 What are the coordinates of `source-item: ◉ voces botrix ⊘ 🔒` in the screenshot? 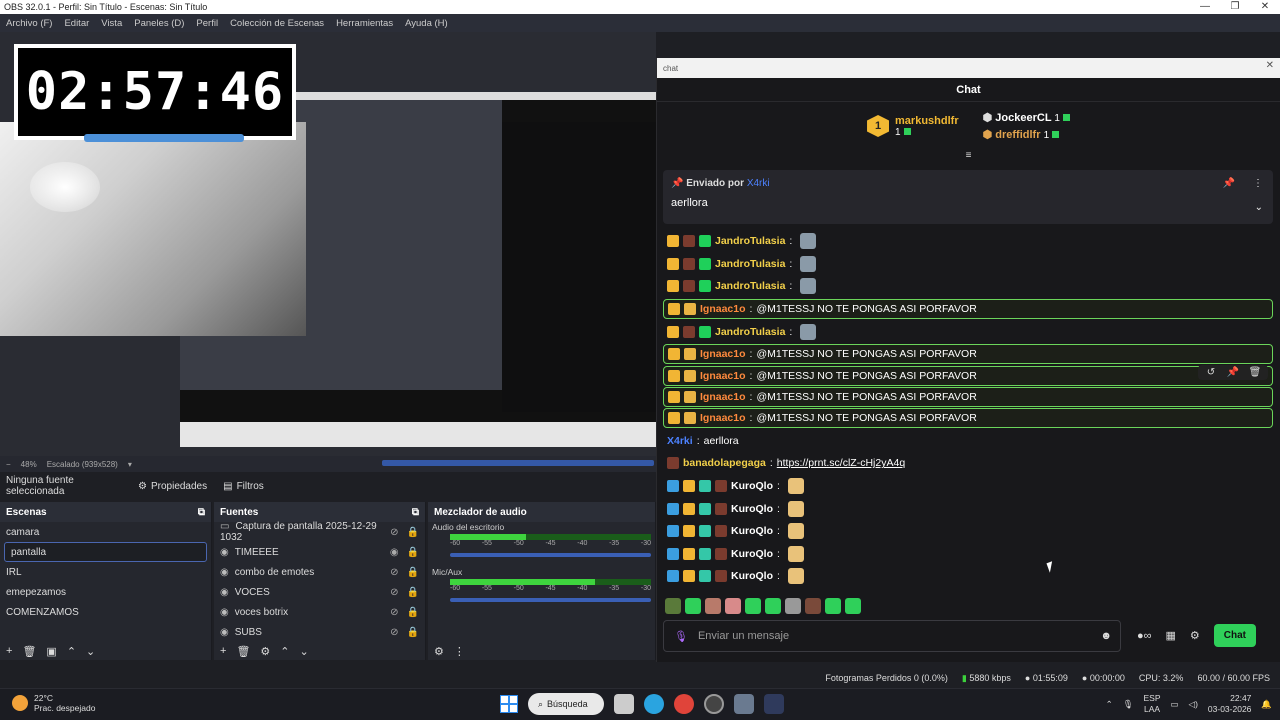 It's located at (319, 612).